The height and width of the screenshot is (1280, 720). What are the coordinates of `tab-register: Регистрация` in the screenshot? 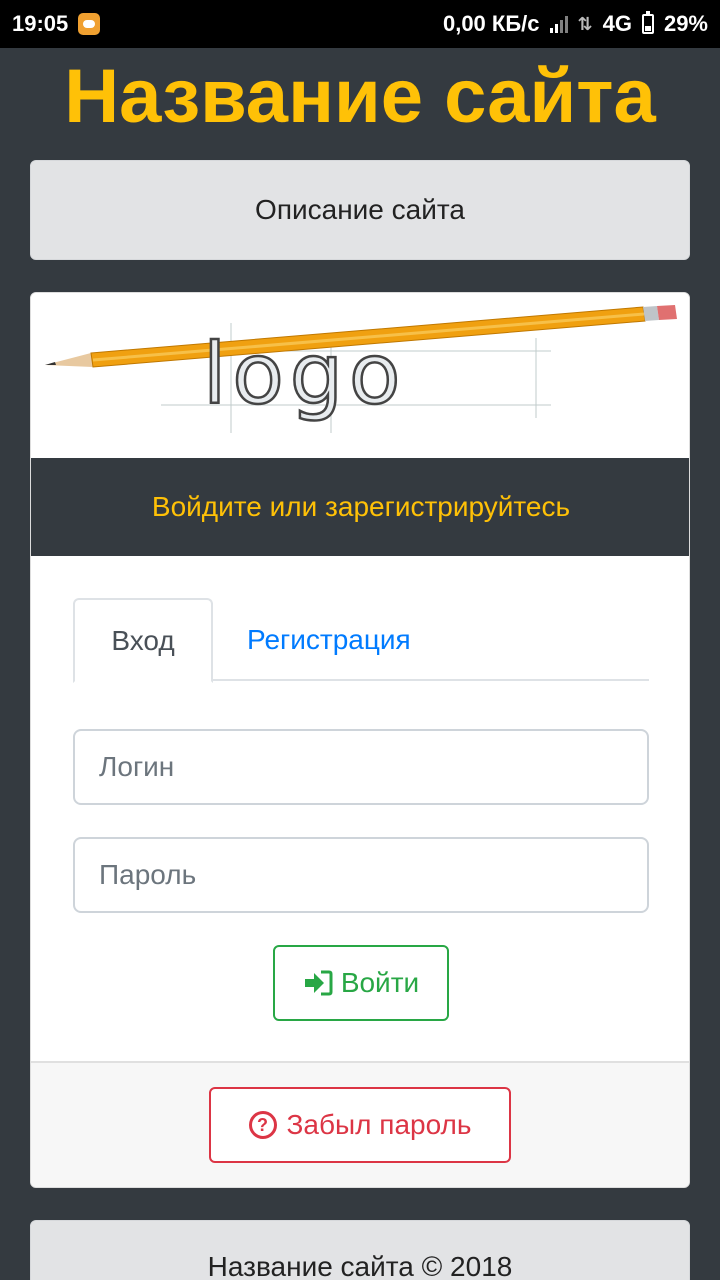 It's located at (329, 639).